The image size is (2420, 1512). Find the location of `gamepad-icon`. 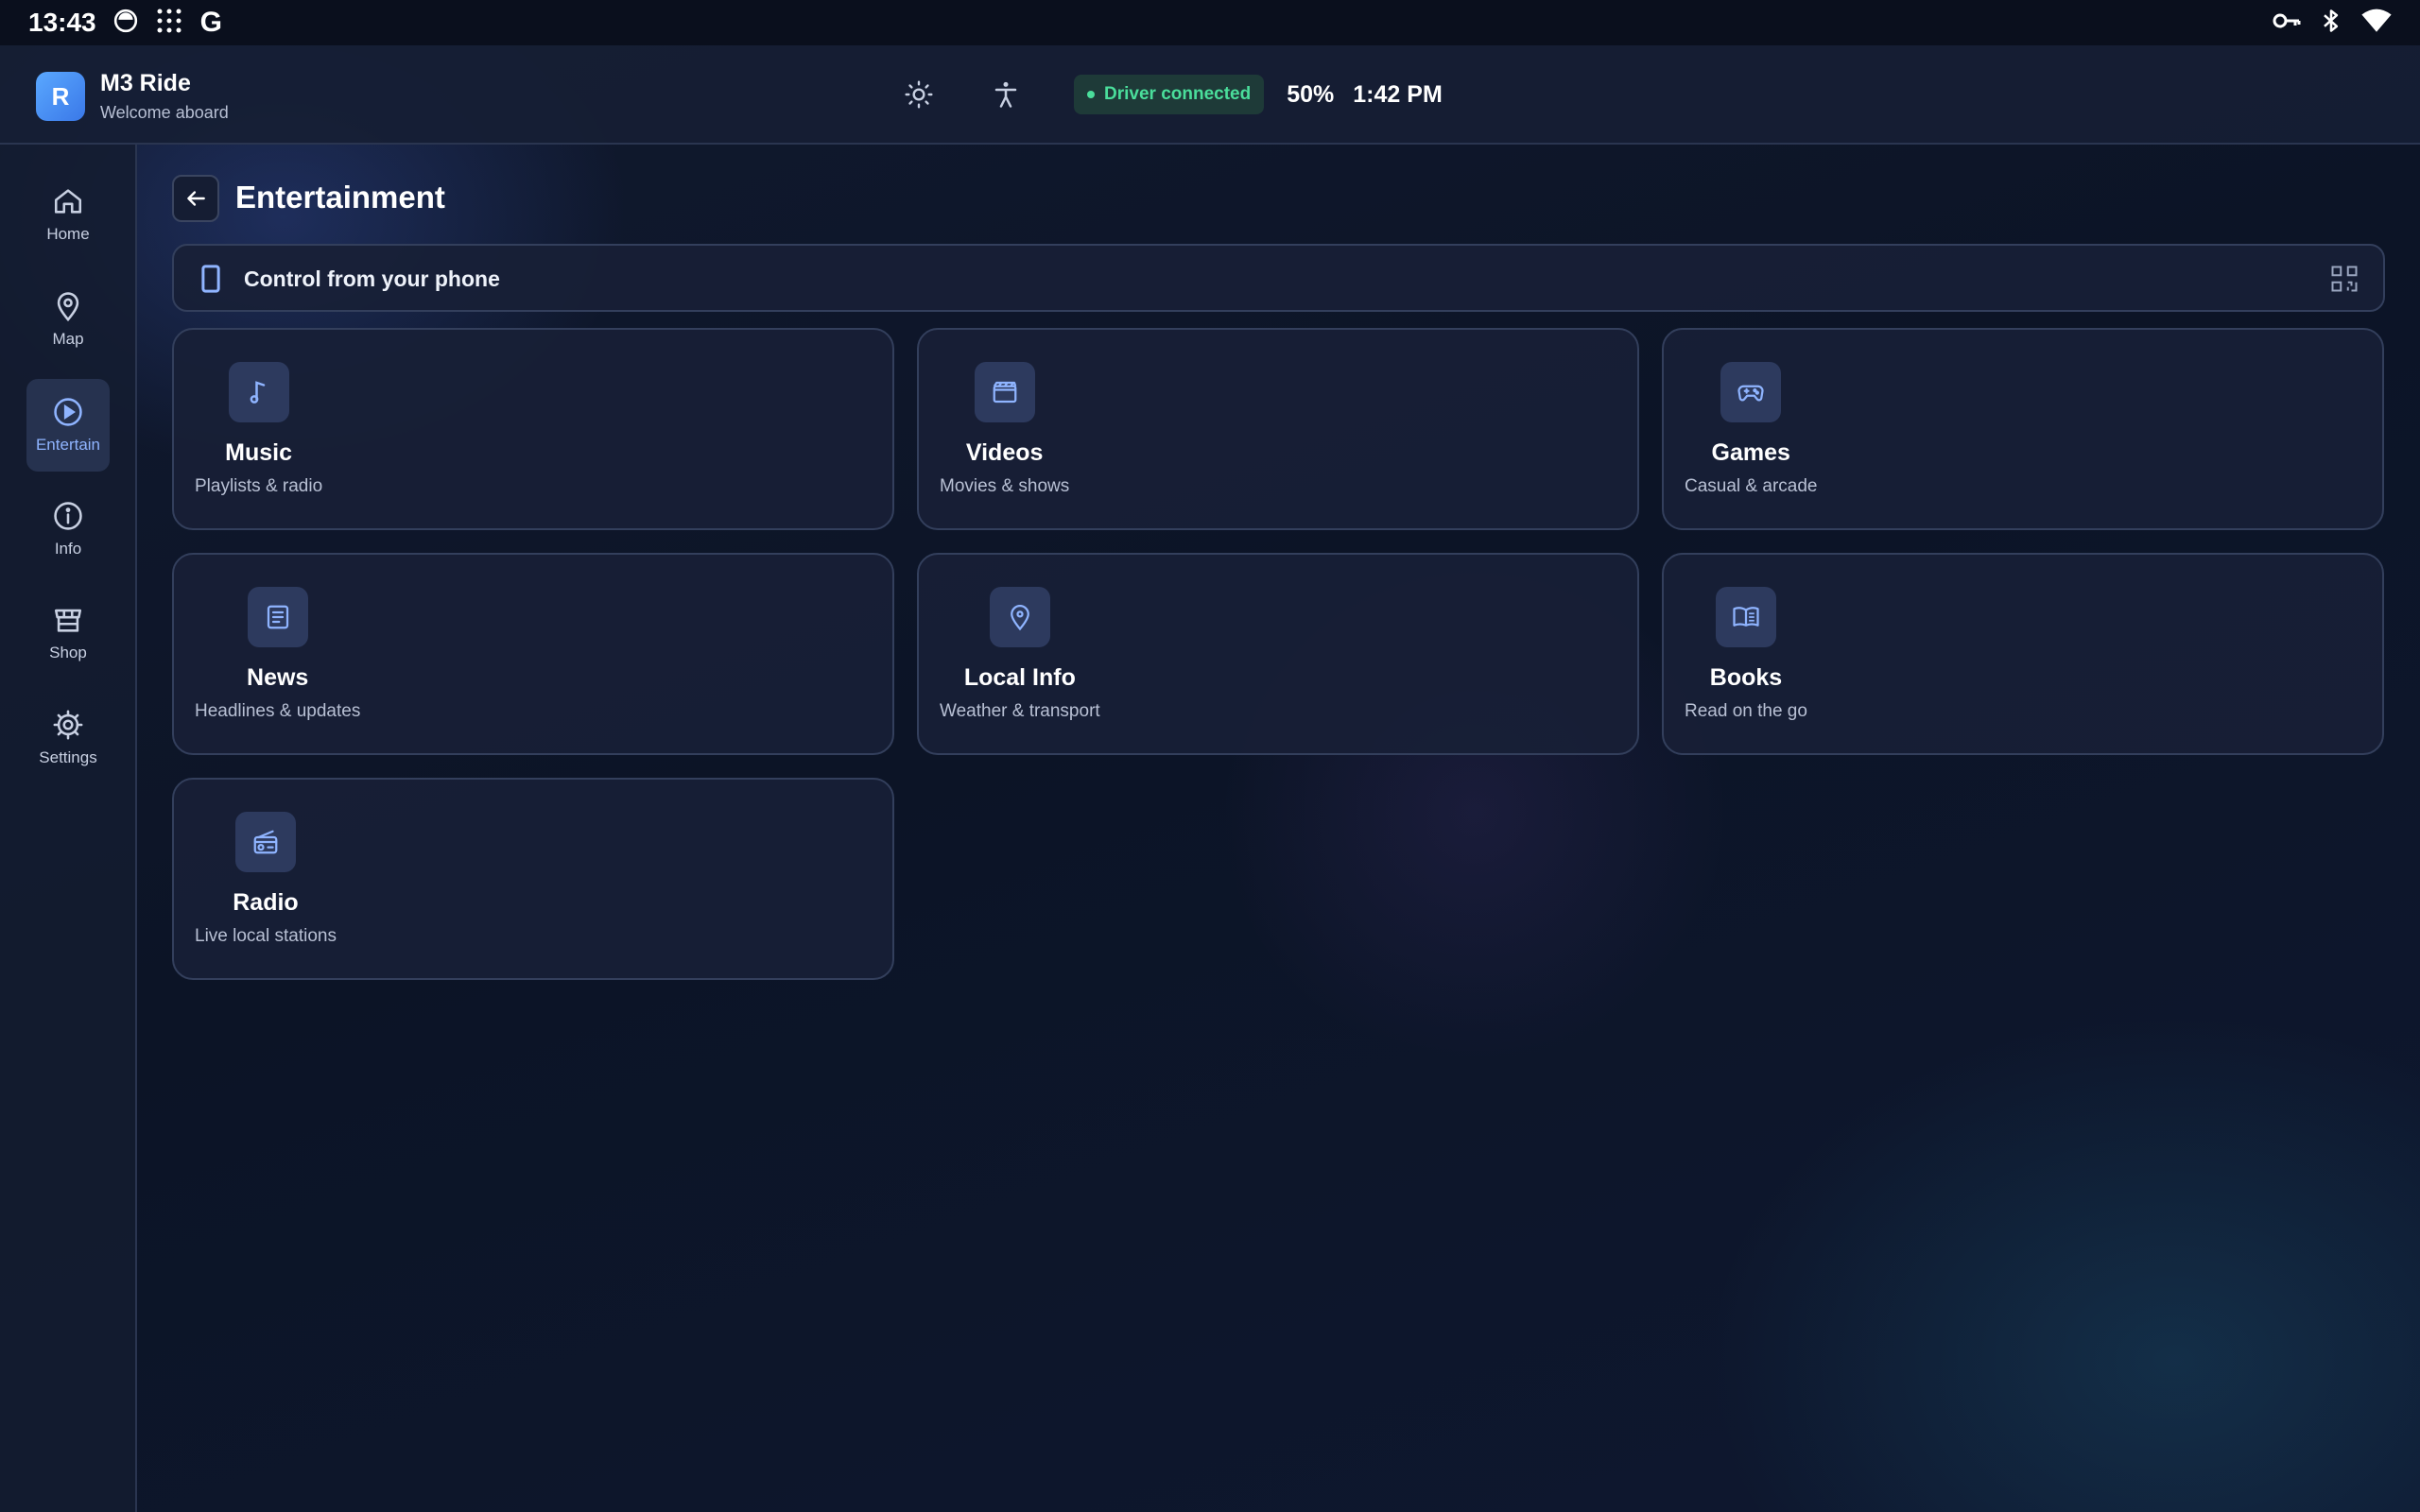

gamepad-icon is located at coordinates (1751, 392).